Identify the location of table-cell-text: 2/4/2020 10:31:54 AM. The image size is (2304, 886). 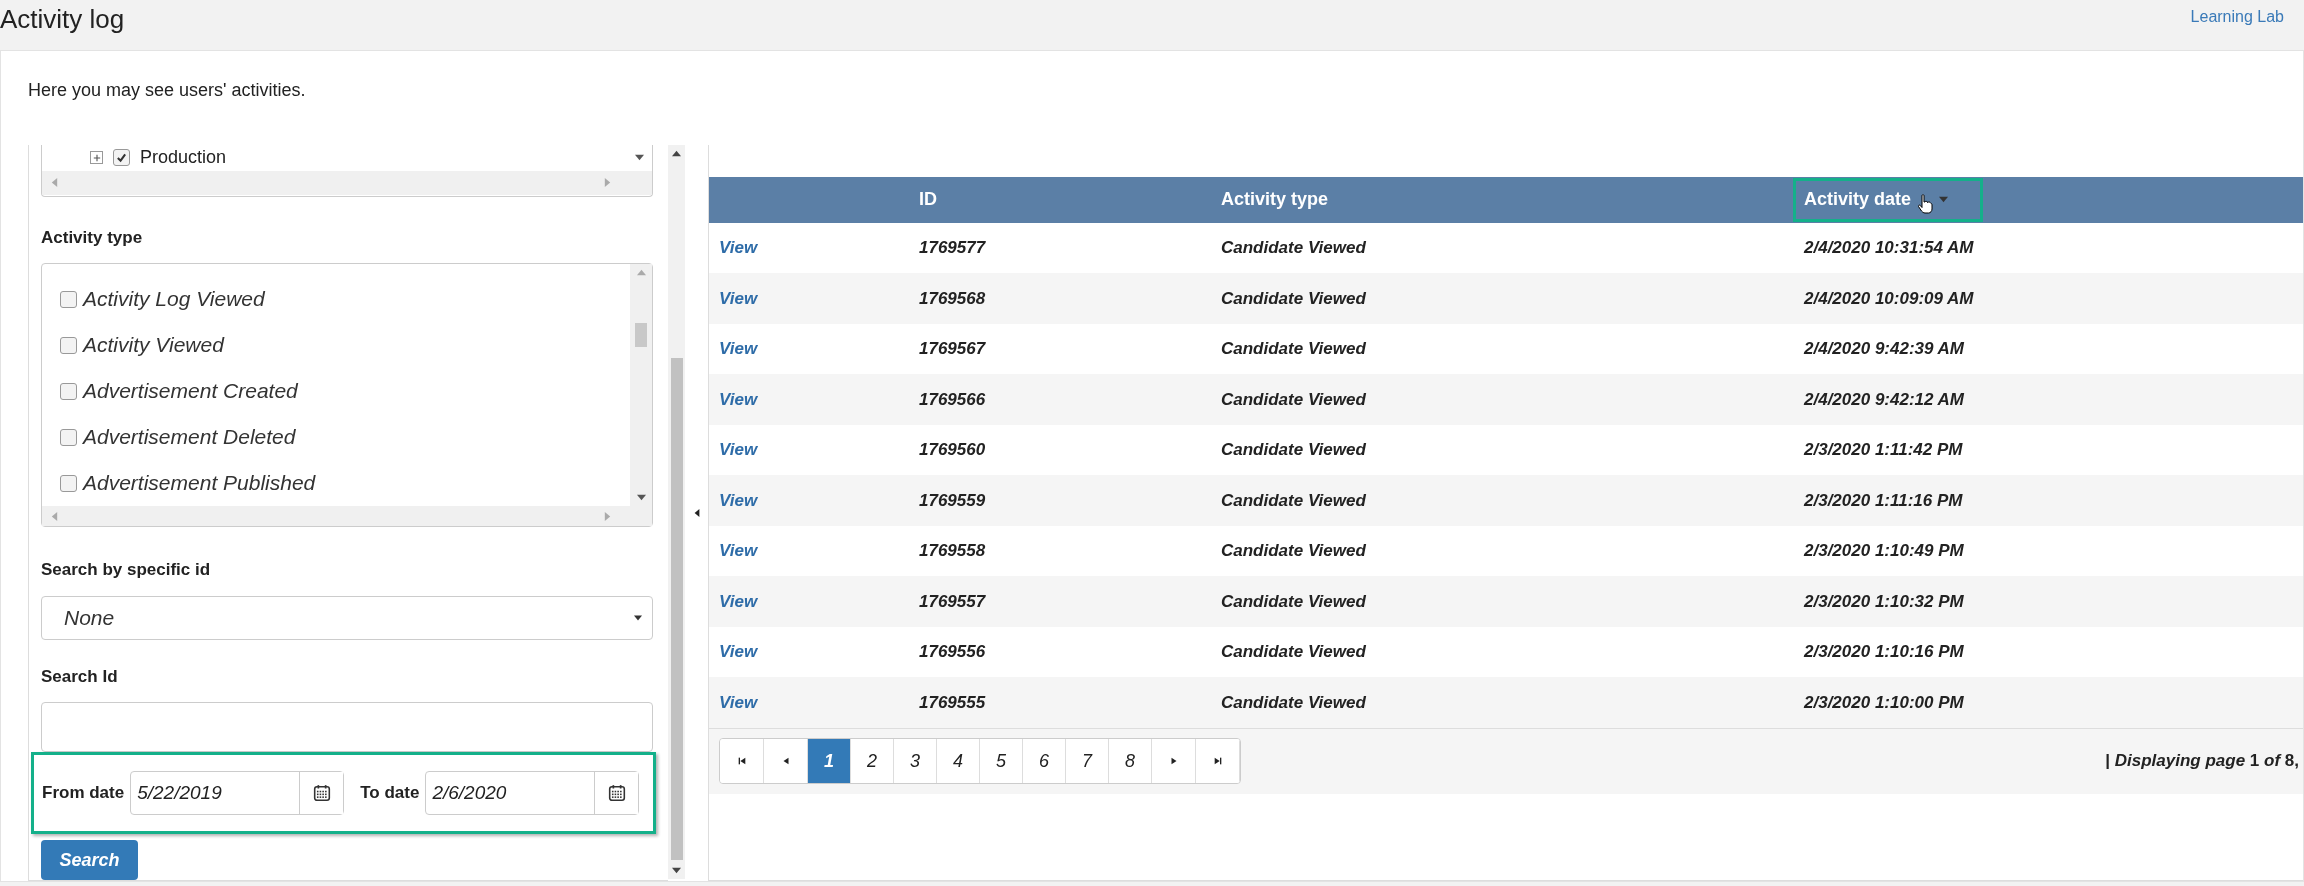
(1889, 248).